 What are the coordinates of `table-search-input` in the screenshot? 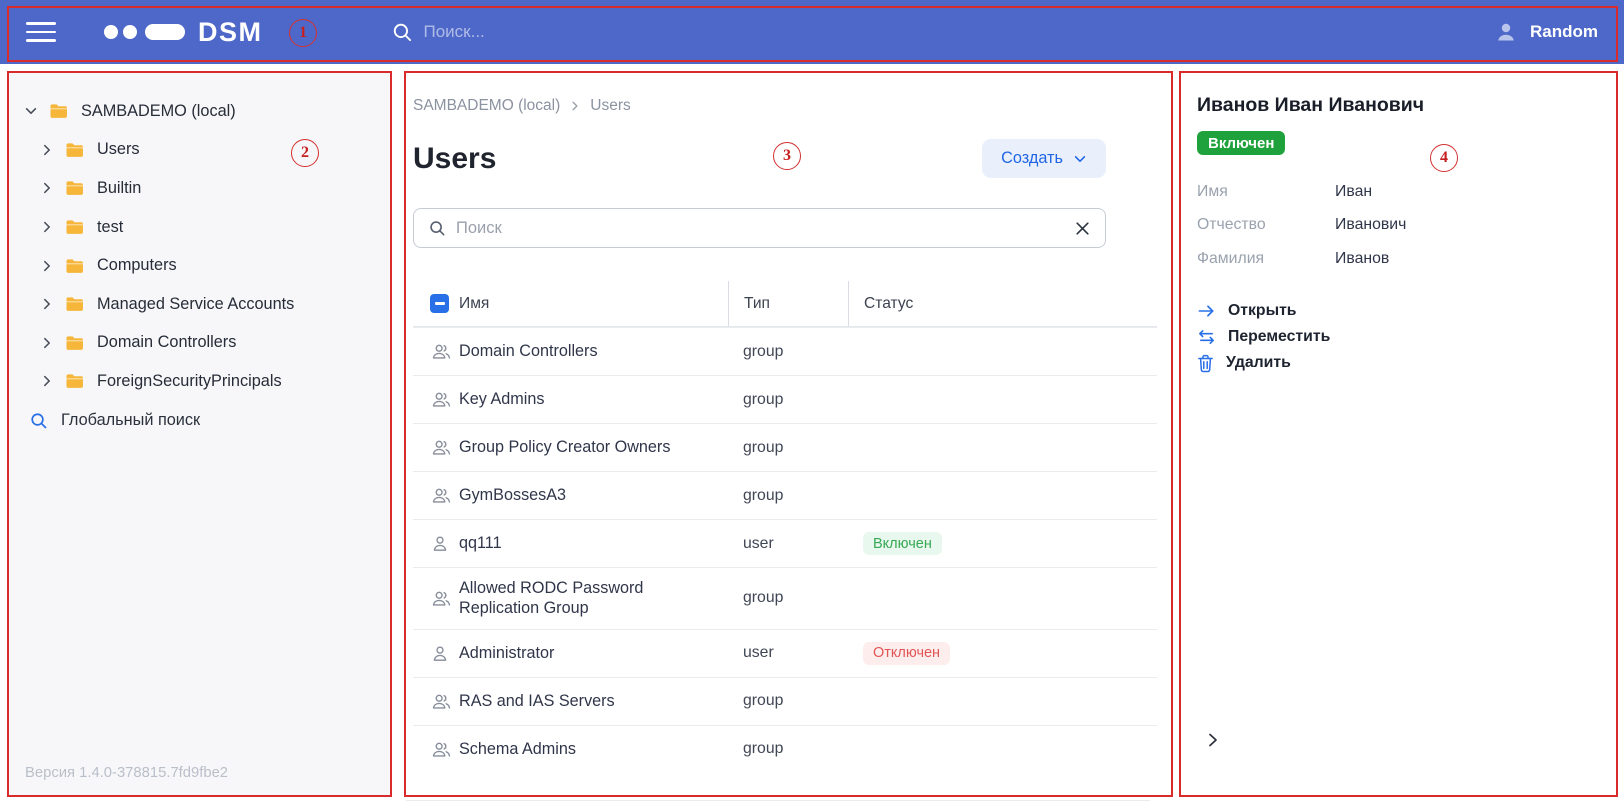 It's located at (765, 228).